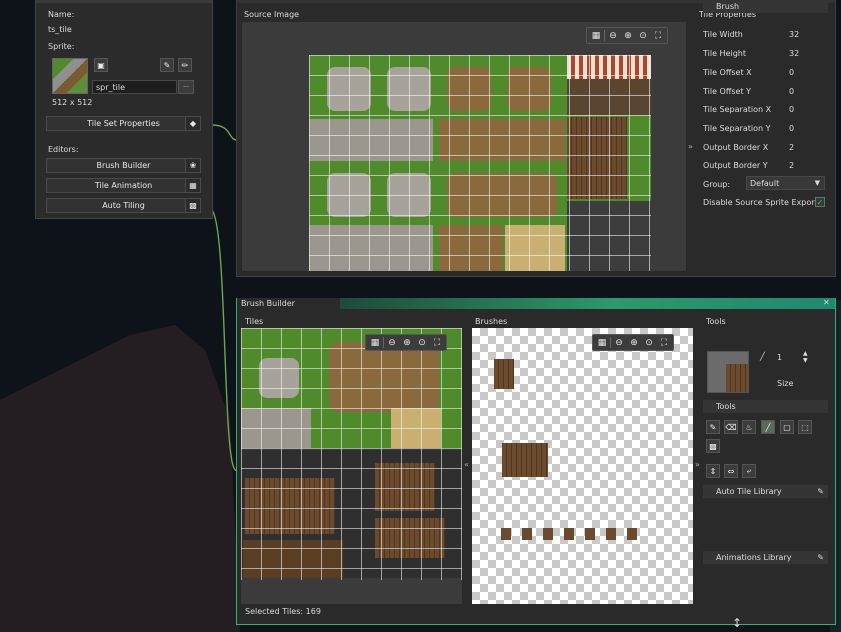 The image size is (841, 632). I want to click on resize-handle-icon: ↕, so click(737, 623).